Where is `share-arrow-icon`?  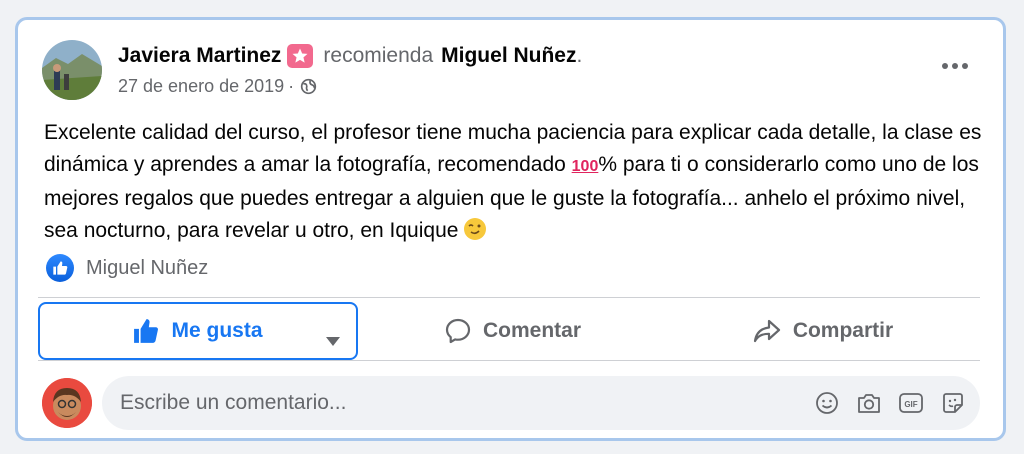
share-arrow-icon is located at coordinates (767, 331).